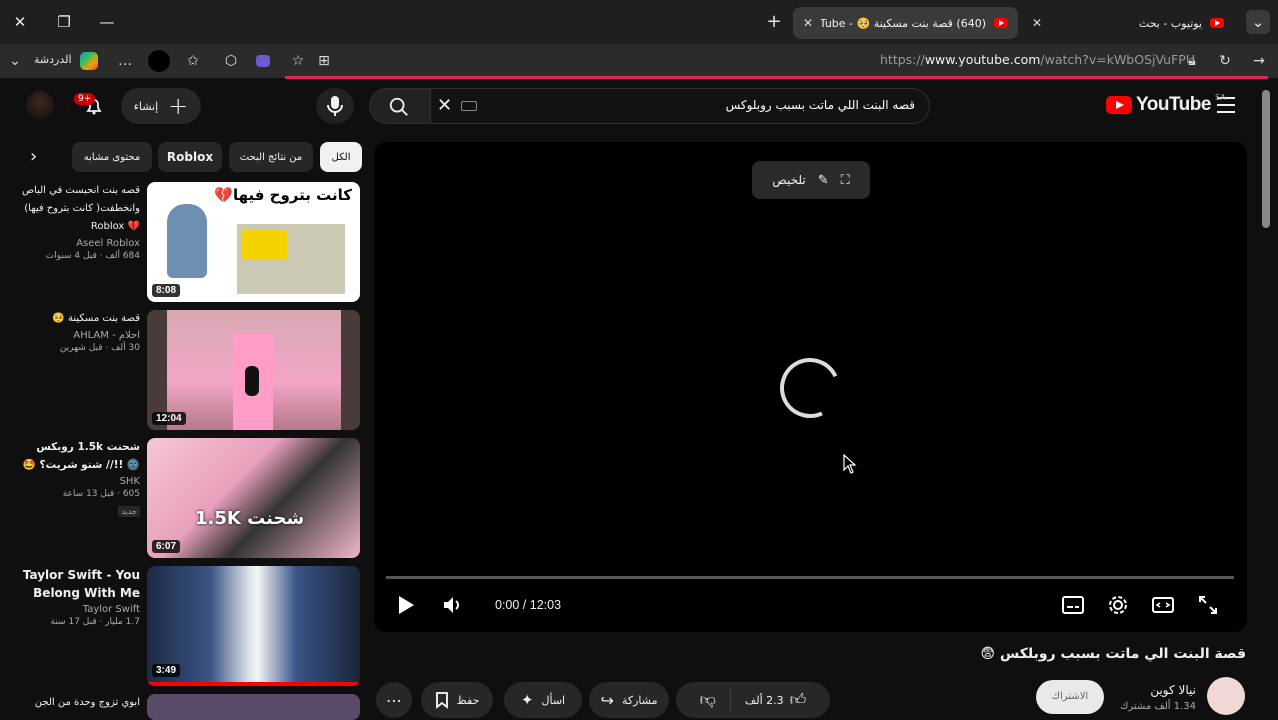 The width and height of the screenshot is (1278, 720). Describe the element at coordinates (33, 156) in the screenshot. I see `chevron-right-icon: ›` at that location.